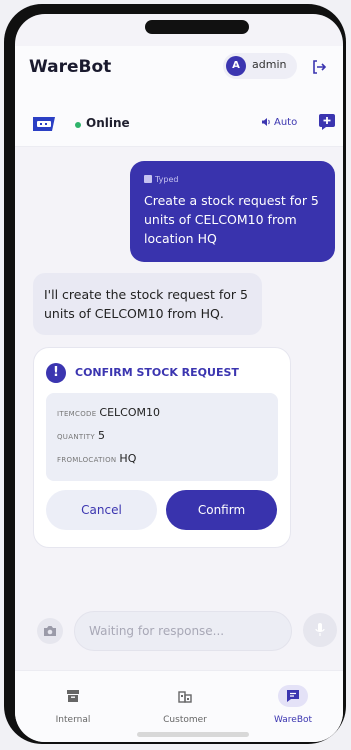 Image resolution: width=351 pixels, height=750 pixels. What do you see at coordinates (266, 122) in the screenshot?
I see `speaker-icon` at bounding box center [266, 122].